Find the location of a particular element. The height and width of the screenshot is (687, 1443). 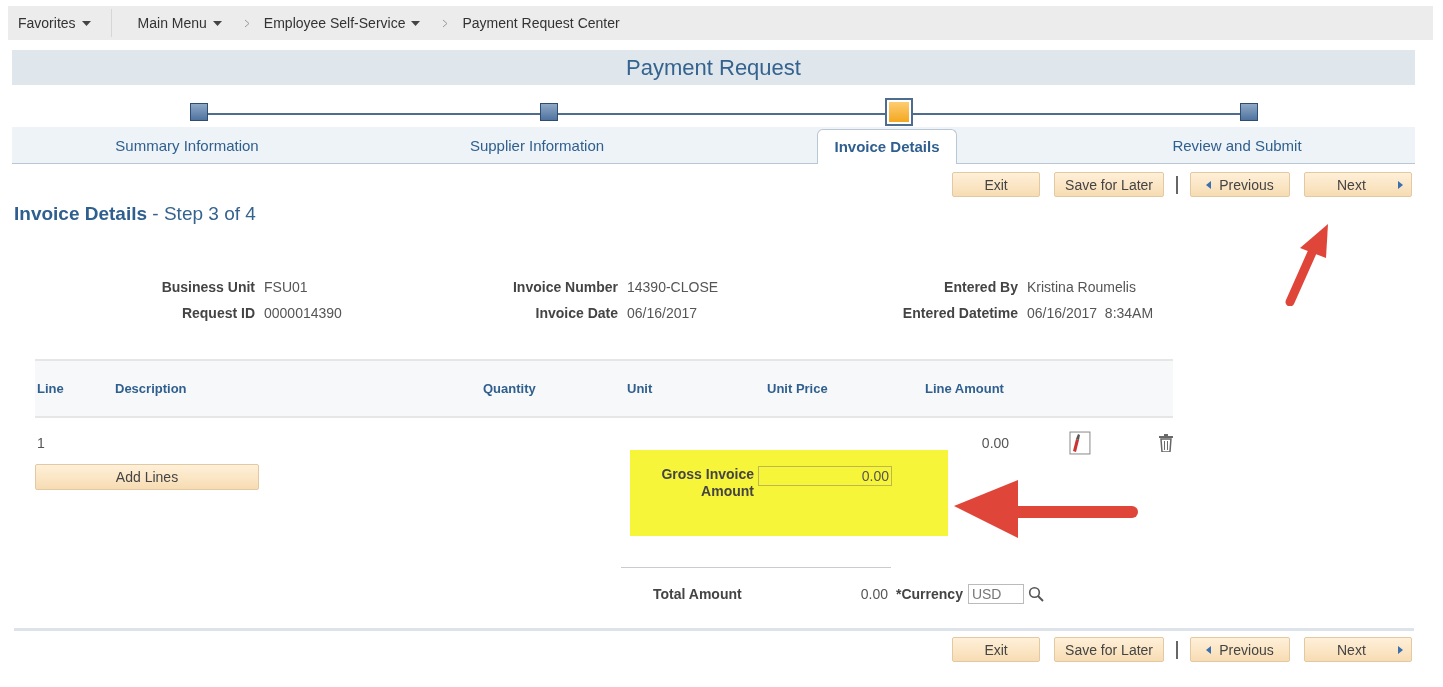

field-label: Total Amount is located at coordinates (698, 594).